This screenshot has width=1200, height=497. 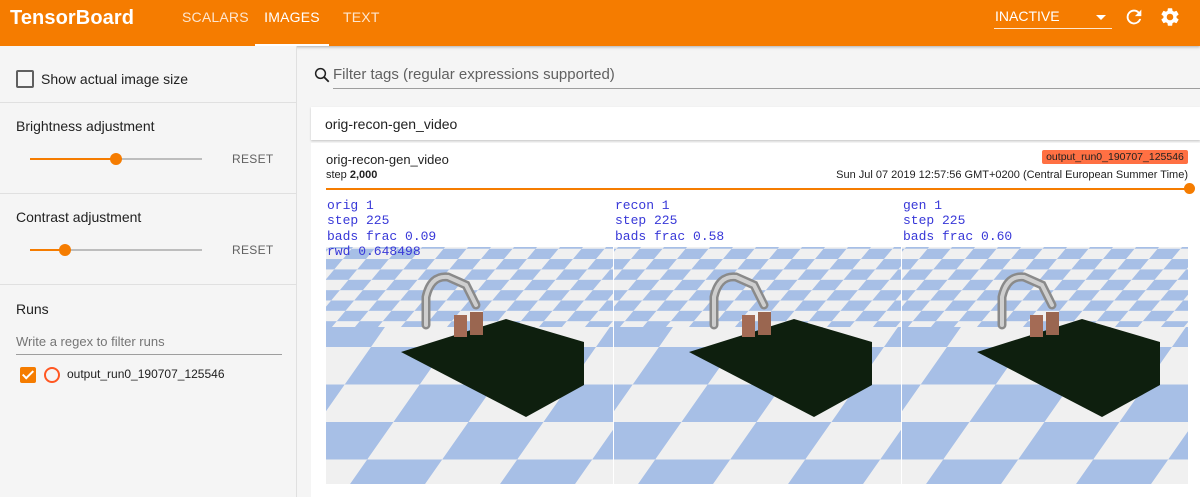 What do you see at coordinates (292, 27) in the screenshot?
I see `tab-images: IMAGES` at bounding box center [292, 27].